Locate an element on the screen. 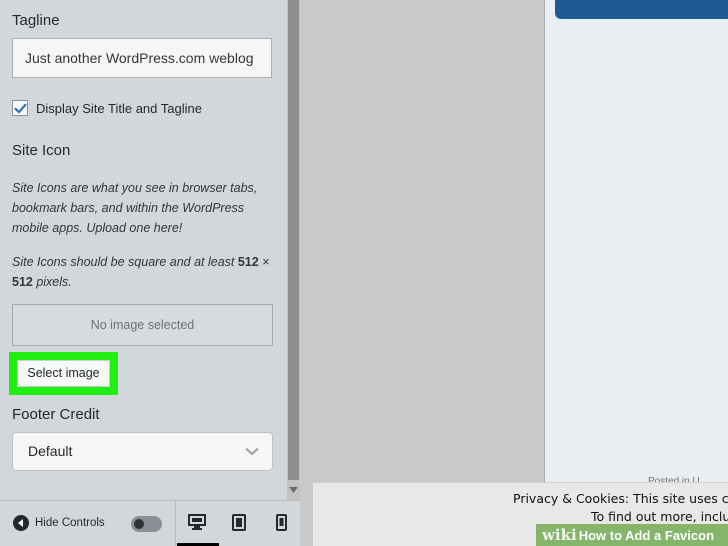 This screenshot has height=546, width=728. site-icon-placeholder: No image selected is located at coordinates (142, 325).